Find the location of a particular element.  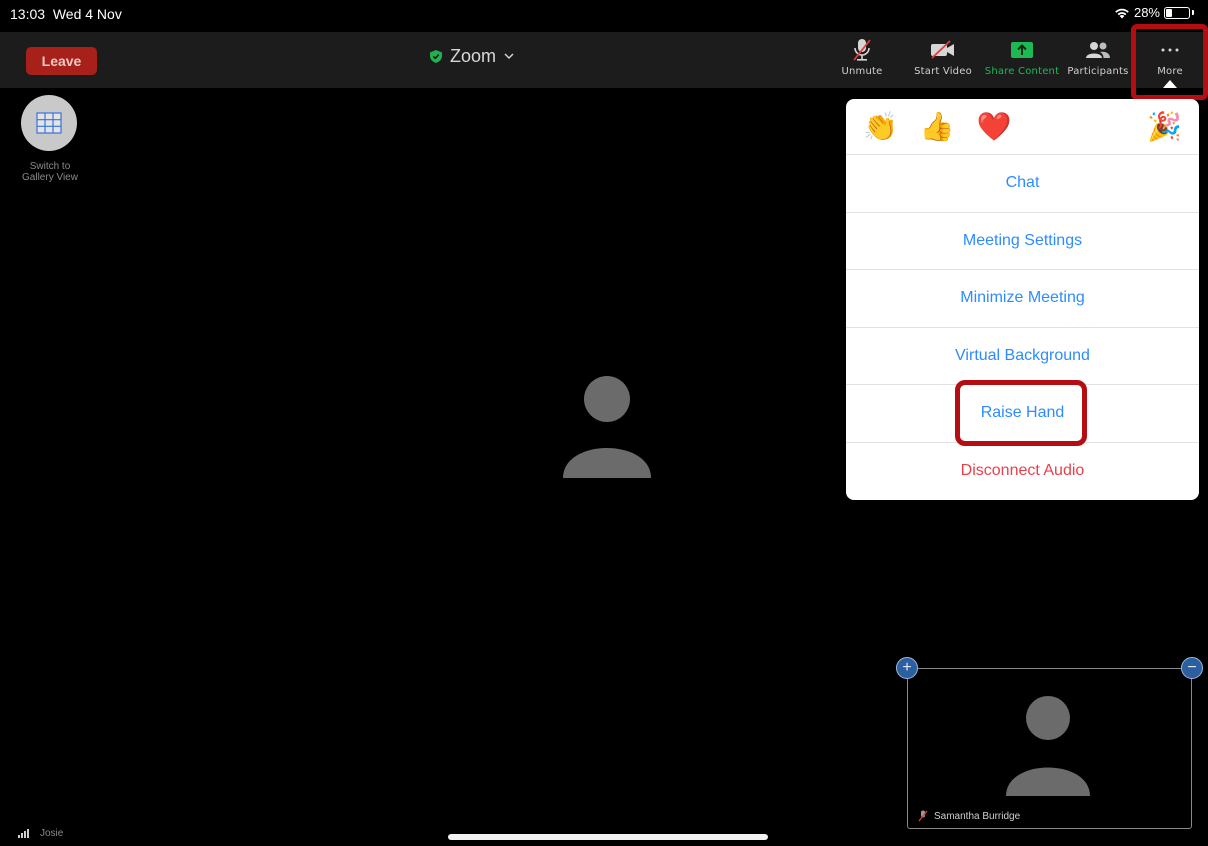

self-name-tag: Samantha Burridge is located at coordinates (969, 816).